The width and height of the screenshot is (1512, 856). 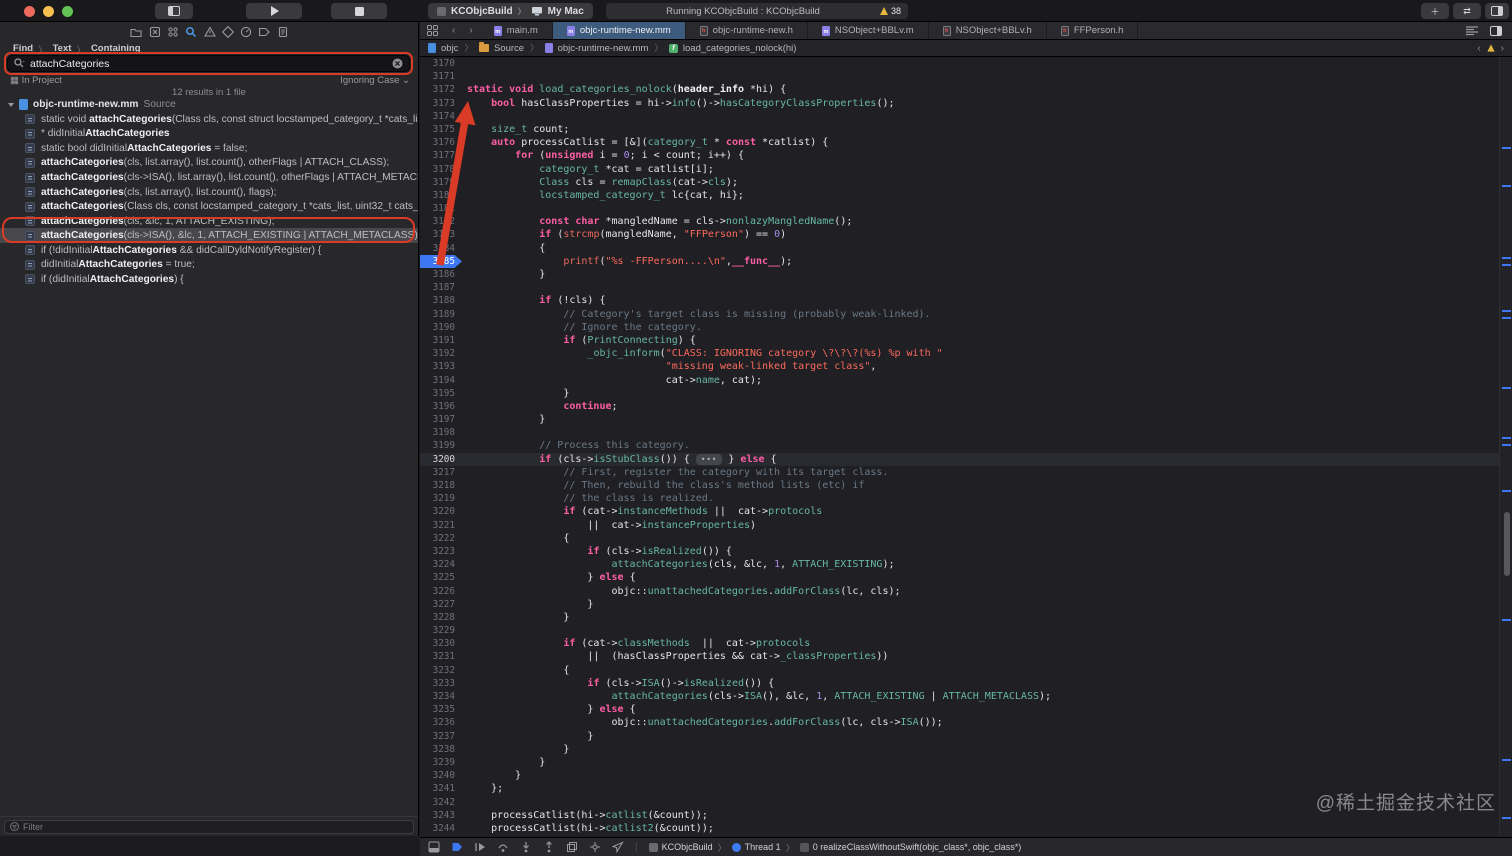 What do you see at coordinates (441, 393) in the screenshot?
I see `line-number: 3195` at bounding box center [441, 393].